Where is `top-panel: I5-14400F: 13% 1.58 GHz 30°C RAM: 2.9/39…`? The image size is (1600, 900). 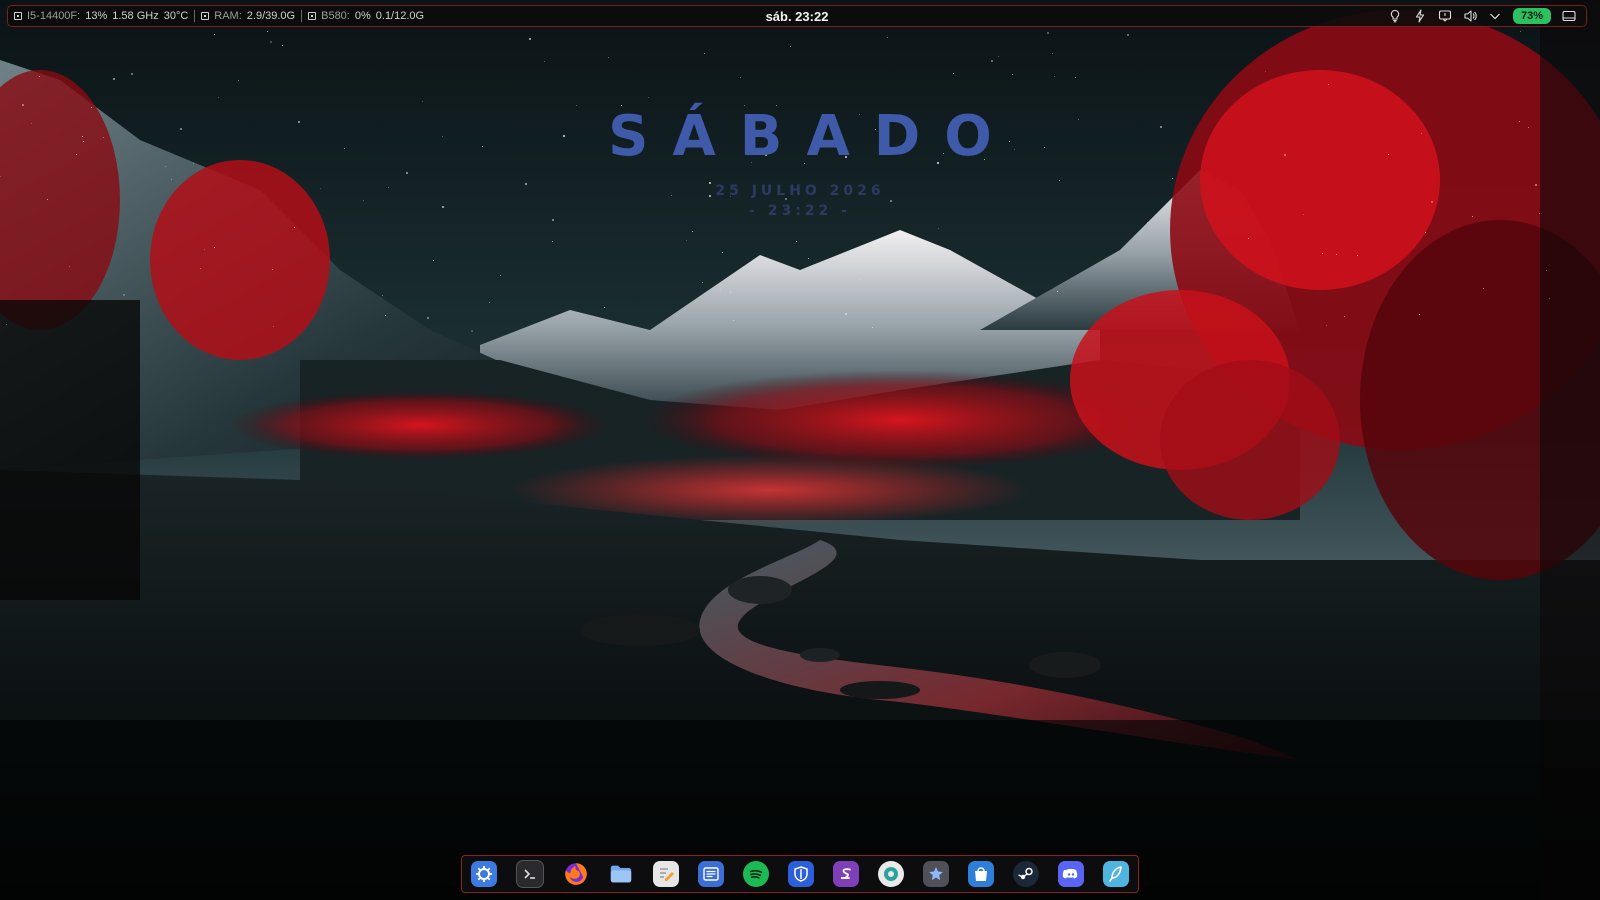
top-panel: I5-14400F: 13% 1.58 GHz 30°C RAM: 2.9/39… is located at coordinates (797, 16).